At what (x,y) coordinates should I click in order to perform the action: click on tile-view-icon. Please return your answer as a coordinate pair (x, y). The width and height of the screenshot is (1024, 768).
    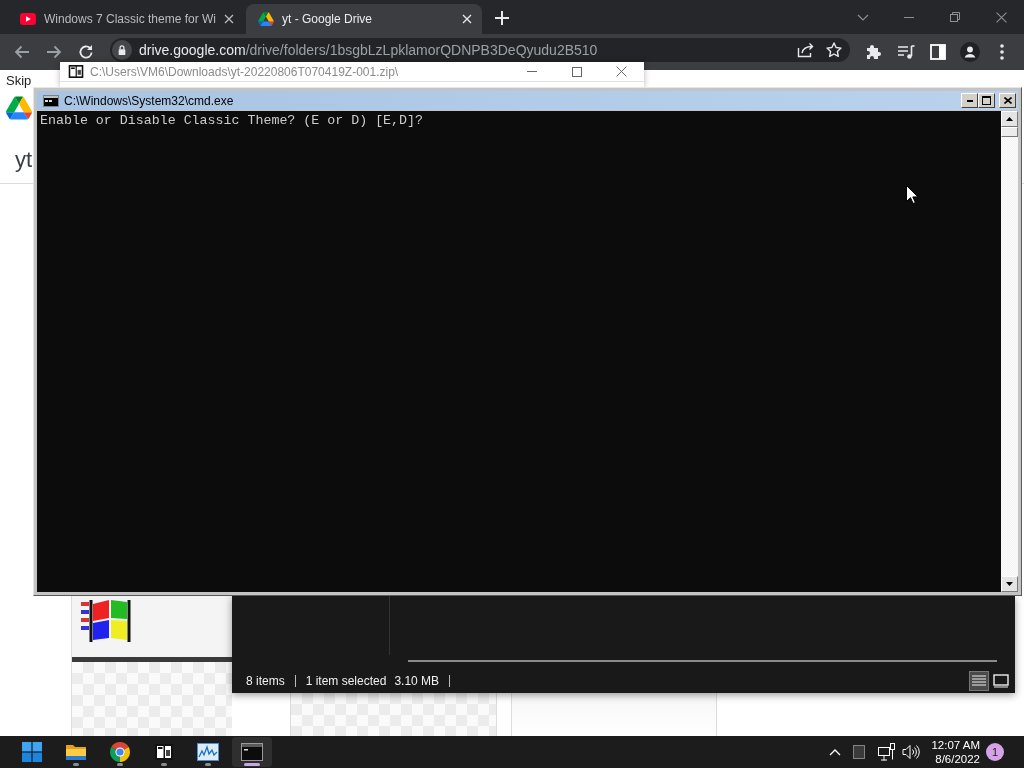
    Looking at the image, I should click on (1001, 681).